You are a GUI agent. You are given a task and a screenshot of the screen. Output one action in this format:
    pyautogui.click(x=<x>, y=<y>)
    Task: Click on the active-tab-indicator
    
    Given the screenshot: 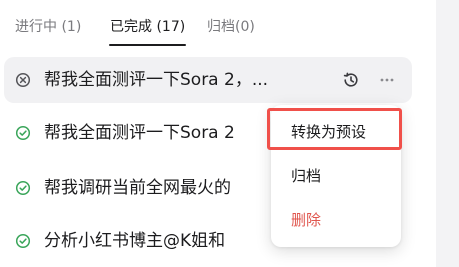 What is the action you would take?
    pyautogui.click(x=147, y=45)
    